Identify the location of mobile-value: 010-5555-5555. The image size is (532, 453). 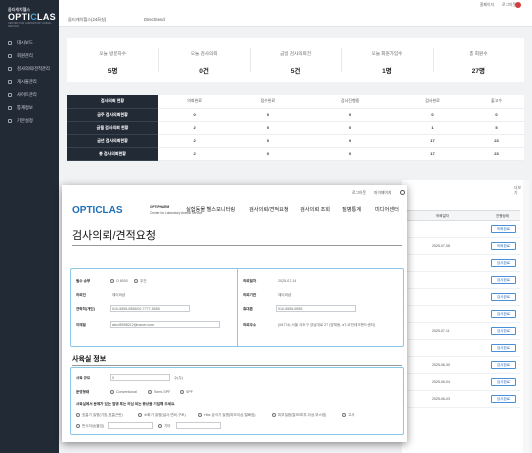
(290, 309).